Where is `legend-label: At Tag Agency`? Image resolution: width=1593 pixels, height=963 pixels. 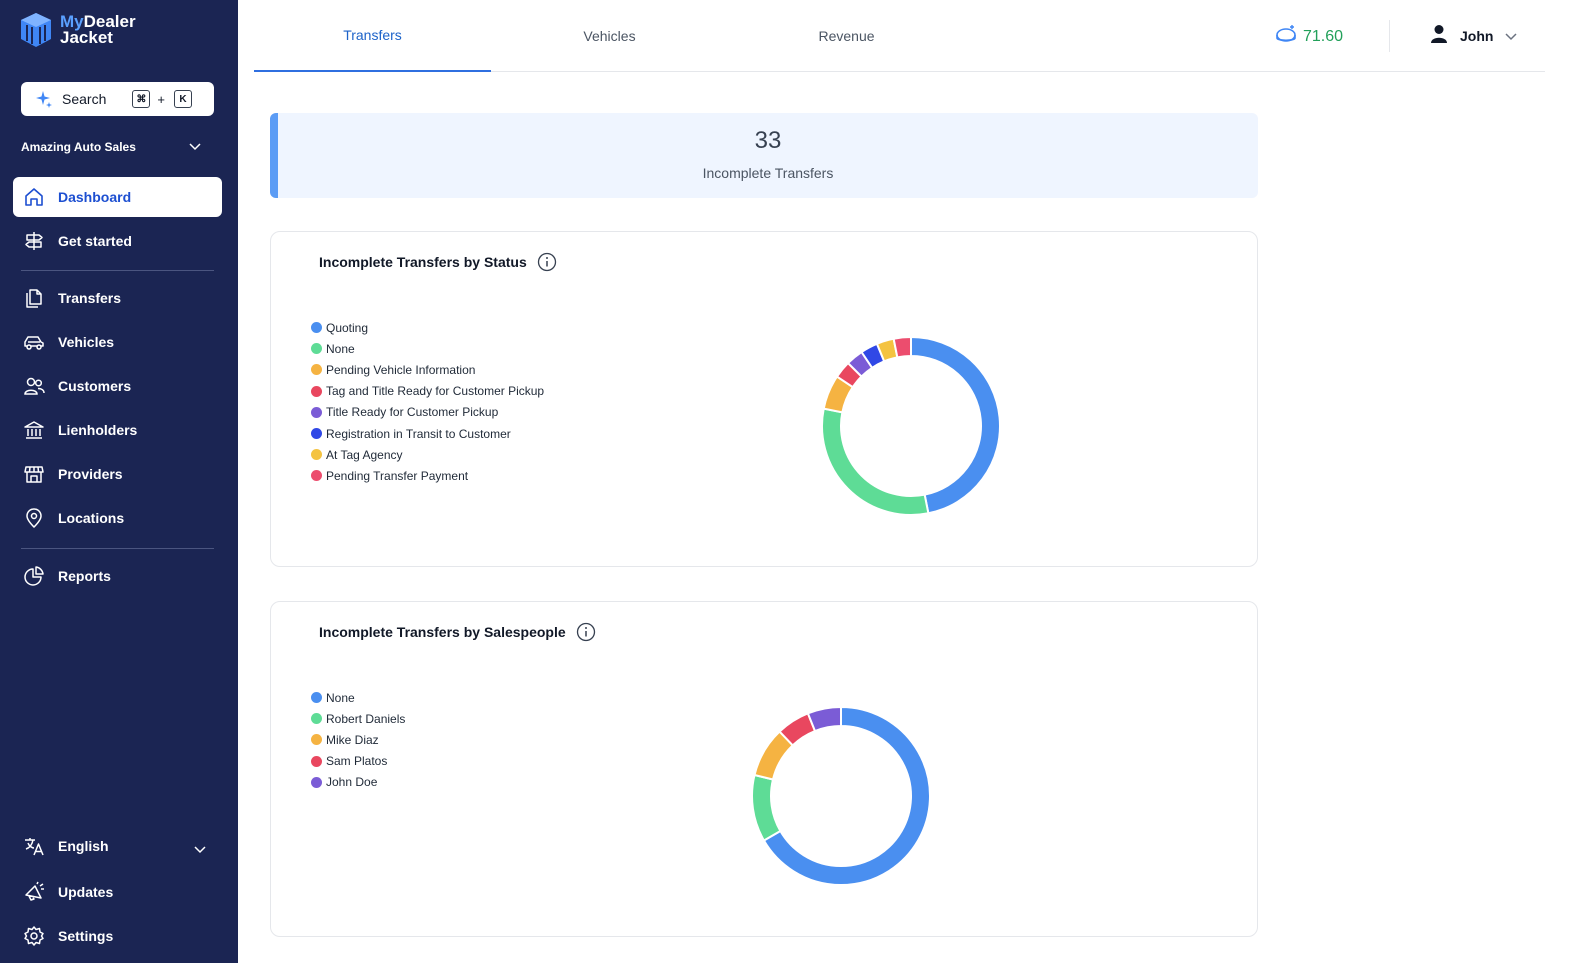 legend-label: At Tag Agency is located at coordinates (364, 454).